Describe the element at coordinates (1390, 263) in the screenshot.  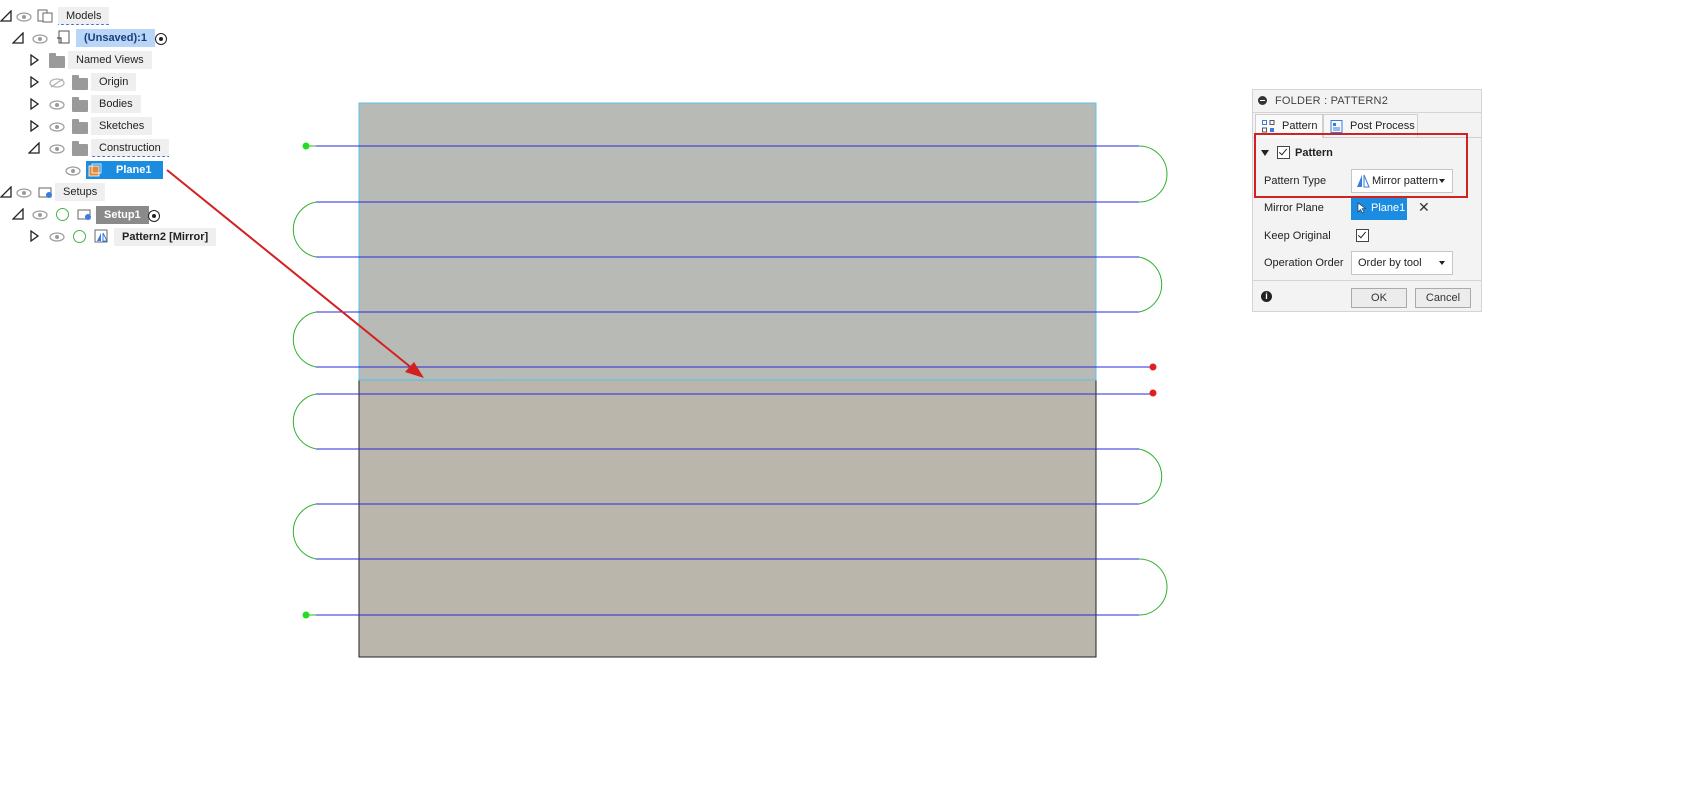
I see `operation-order-value: Order by tool` at that location.